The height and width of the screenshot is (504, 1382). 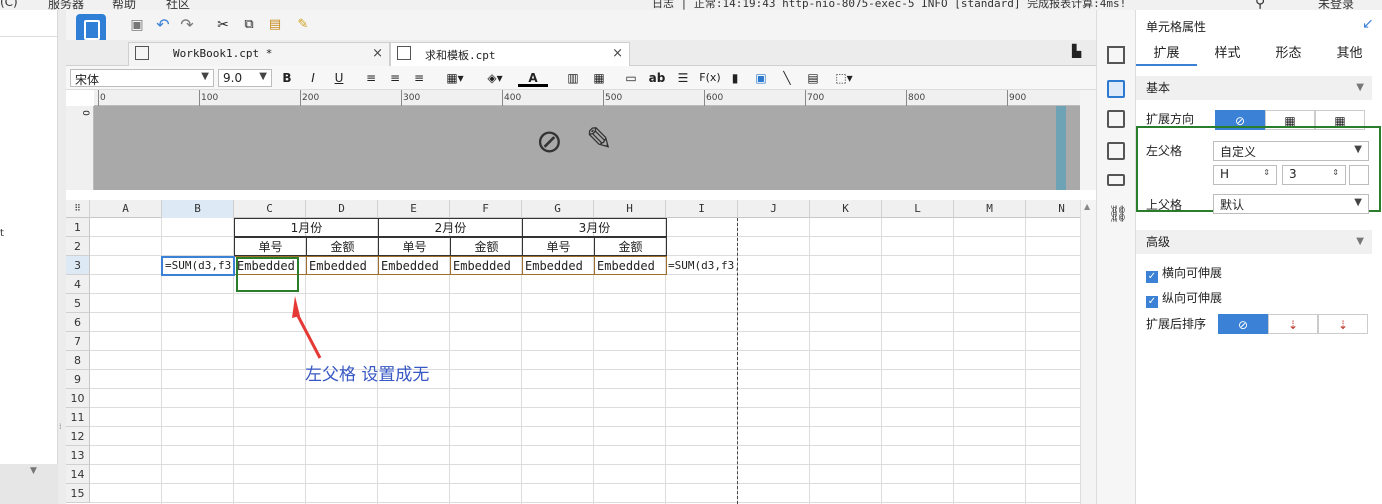 I want to click on left-parent-column-input: H ⇕, so click(x=1245, y=175).